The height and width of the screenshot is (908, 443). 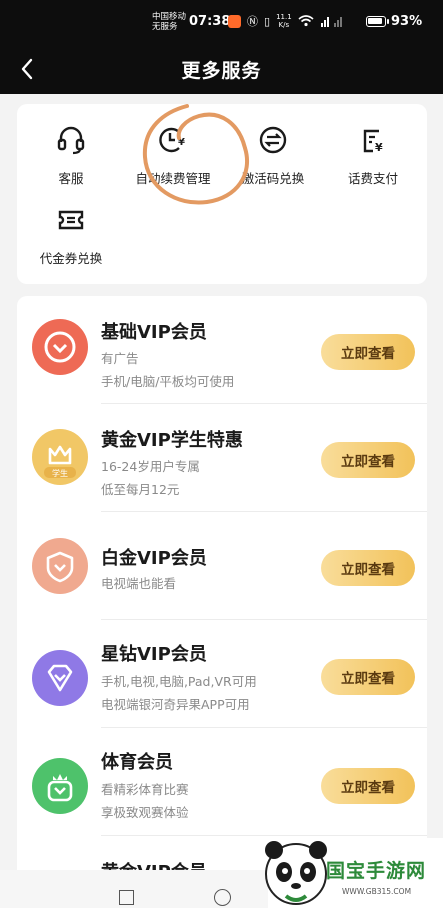 I want to click on status-bar: 中国移动 无服务 07:38 Ⓝ ▯ 11.1 K/s 93%, so click(x=221, y=22).